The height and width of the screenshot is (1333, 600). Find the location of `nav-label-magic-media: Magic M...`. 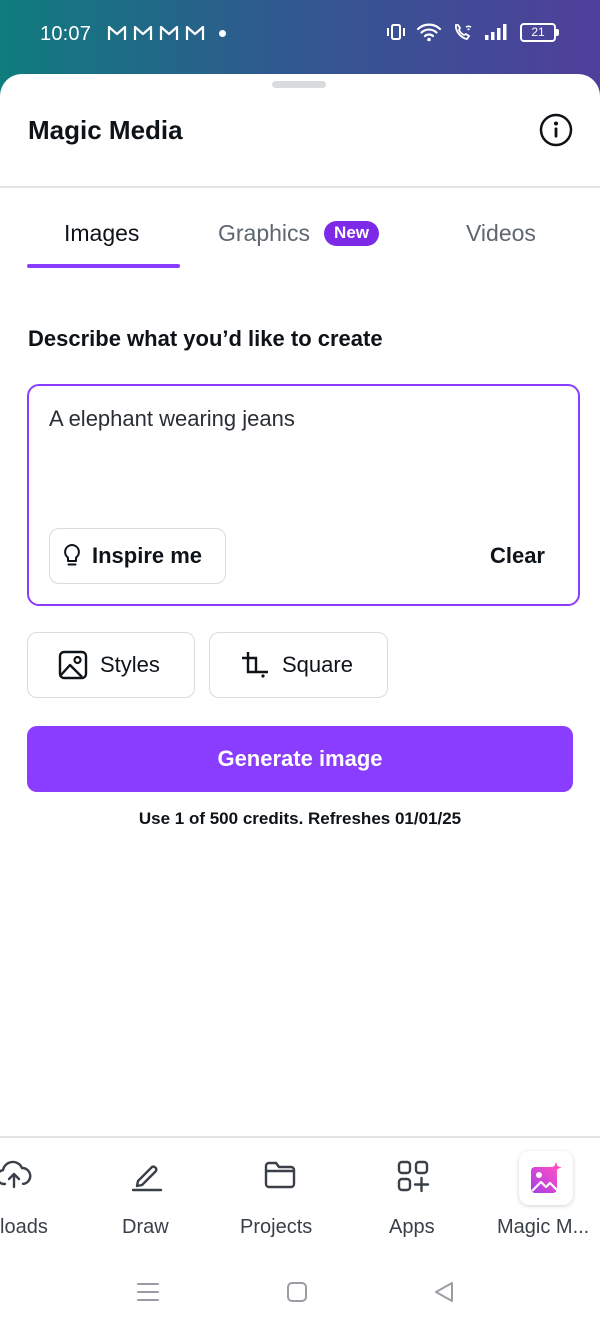

nav-label-magic-media: Magic M... is located at coordinates (543, 1227).